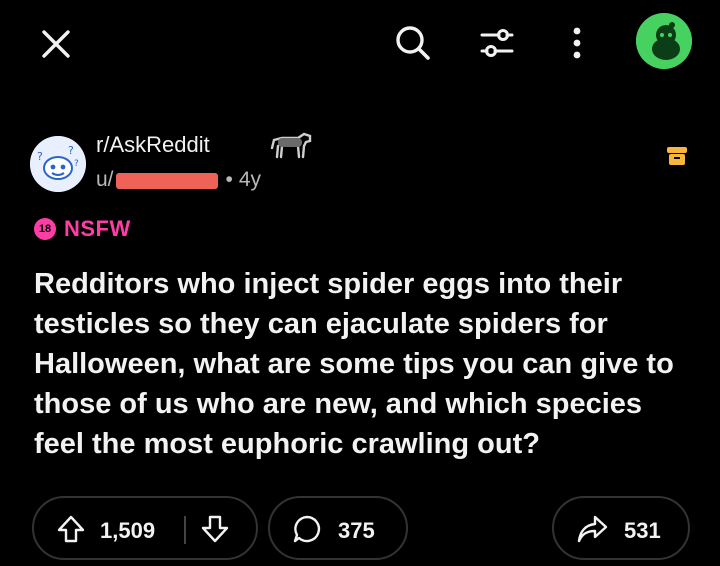 The height and width of the screenshot is (566, 720). What do you see at coordinates (97, 228) in the screenshot?
I see `nsfw-label: NSFW` at bounding box center [97, 228].